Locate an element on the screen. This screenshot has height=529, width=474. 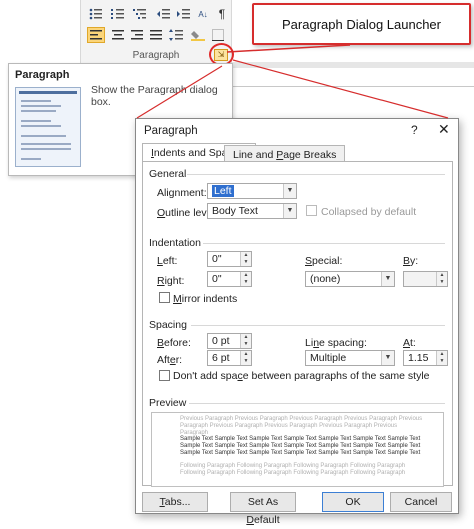
outline-value: Body Text is located at coordinates (235, 211).